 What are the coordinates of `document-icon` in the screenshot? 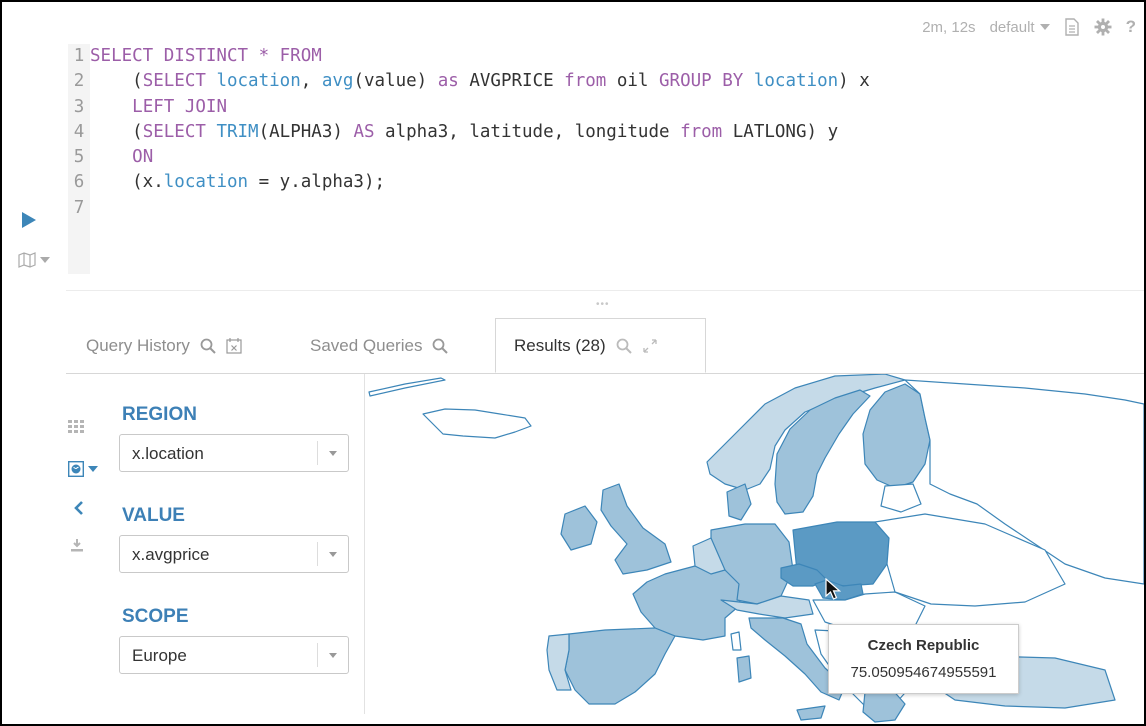 It's located at (1072, 27).